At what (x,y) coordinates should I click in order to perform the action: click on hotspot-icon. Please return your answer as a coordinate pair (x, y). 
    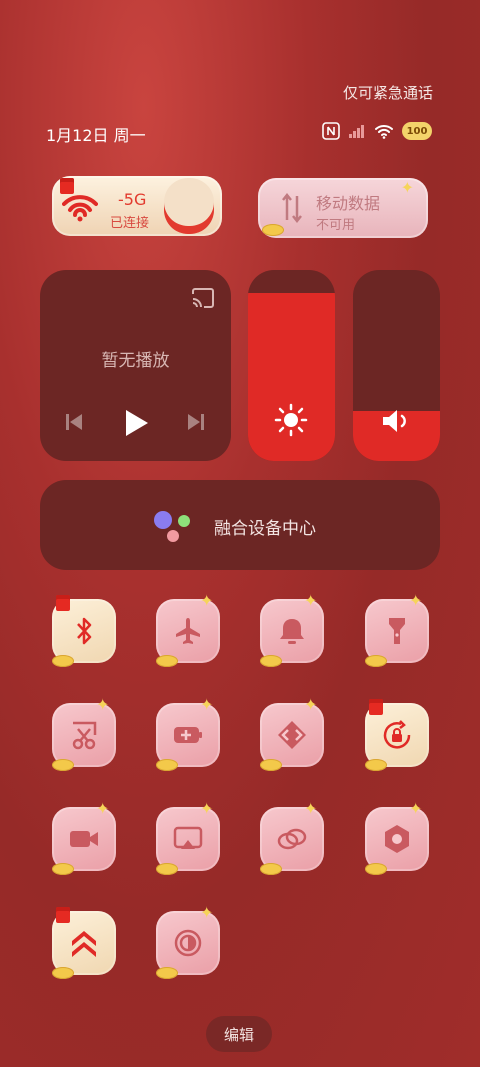
    Looking at the image, I should click on (292, 735).